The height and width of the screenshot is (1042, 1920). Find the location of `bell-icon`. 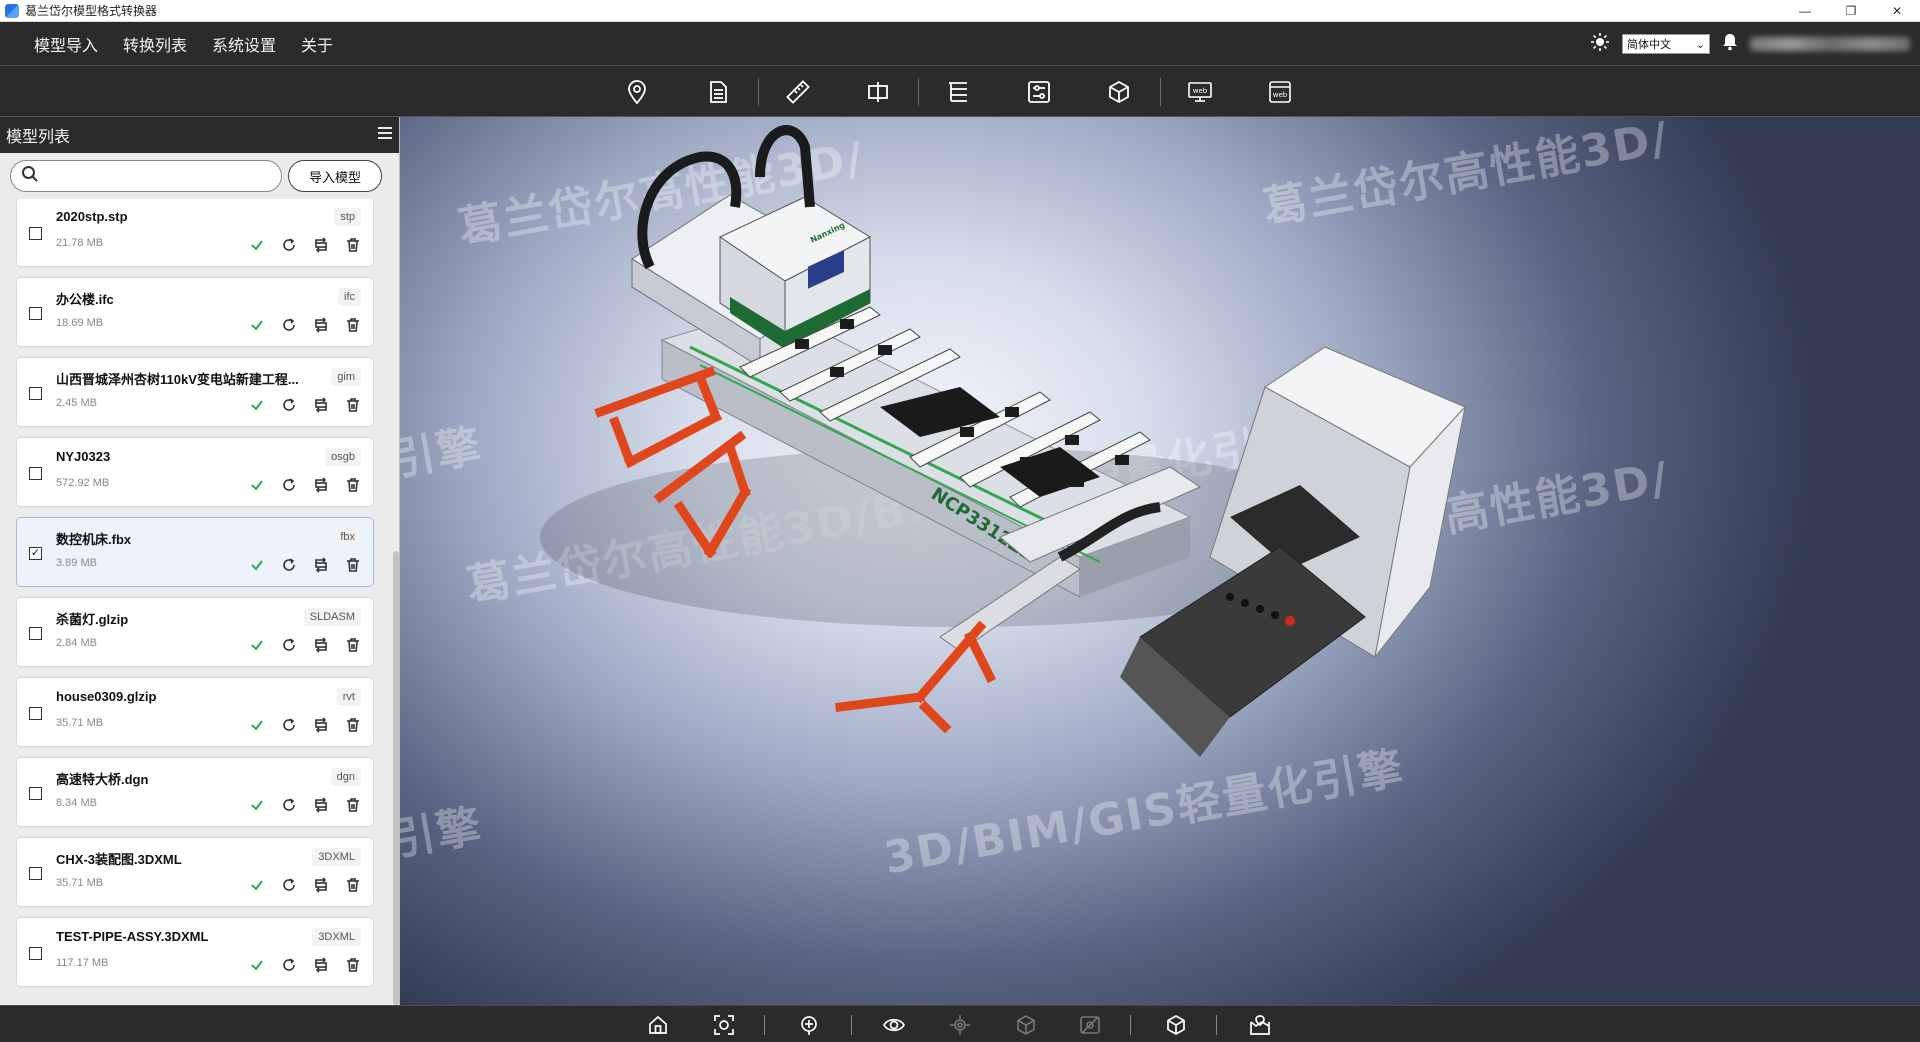

bell-icon is located at coordinates (1730, 44).